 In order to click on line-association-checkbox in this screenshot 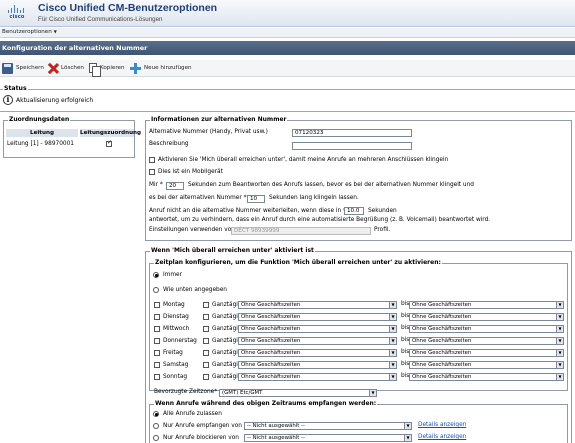, I will do `click(109, 143)`.